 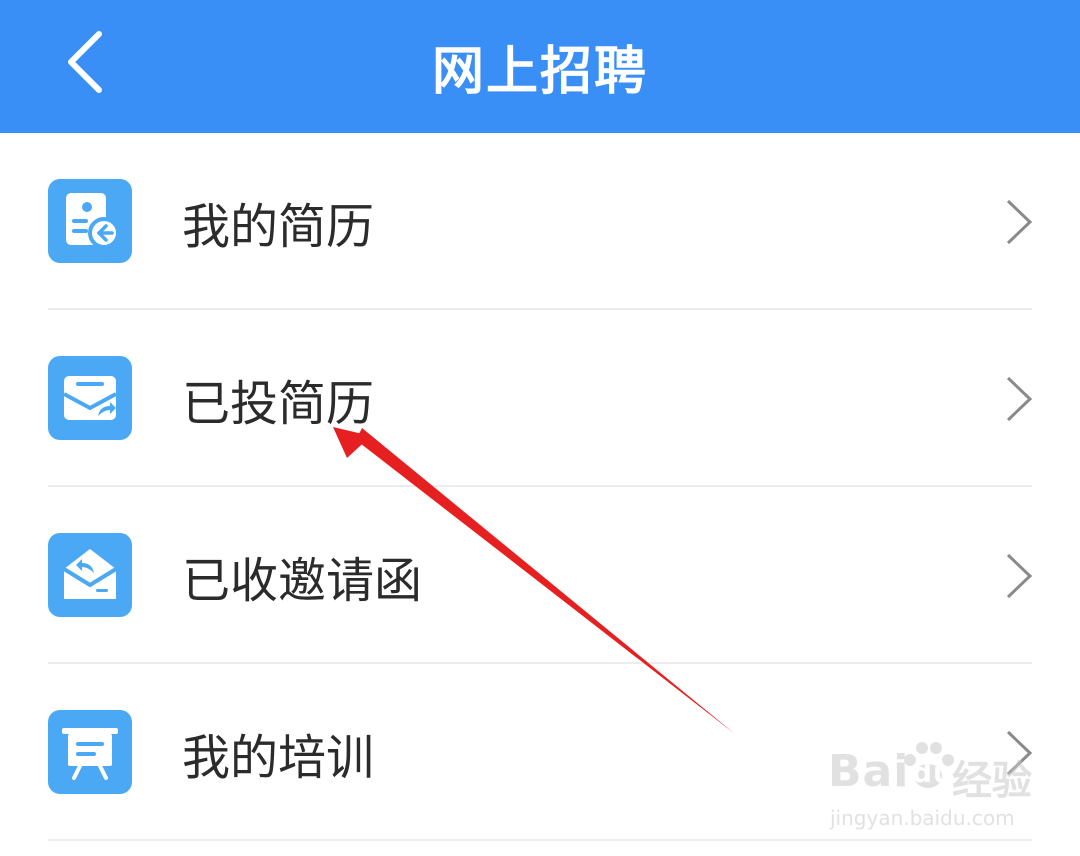 What do you see at coordinates (278, 757) in the screenshot?
I see `menu-item-label: 我的培训` at bounding box center [278, 757].